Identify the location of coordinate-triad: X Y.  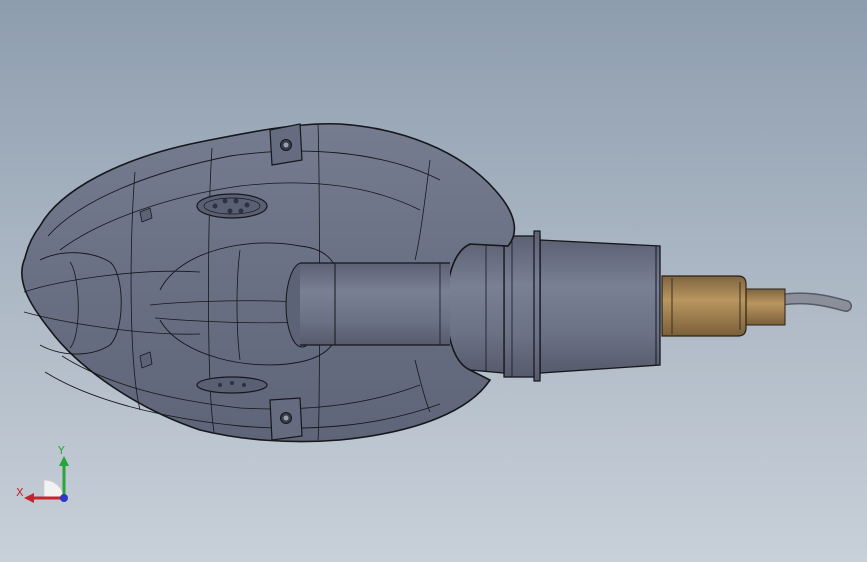
(45, 475).